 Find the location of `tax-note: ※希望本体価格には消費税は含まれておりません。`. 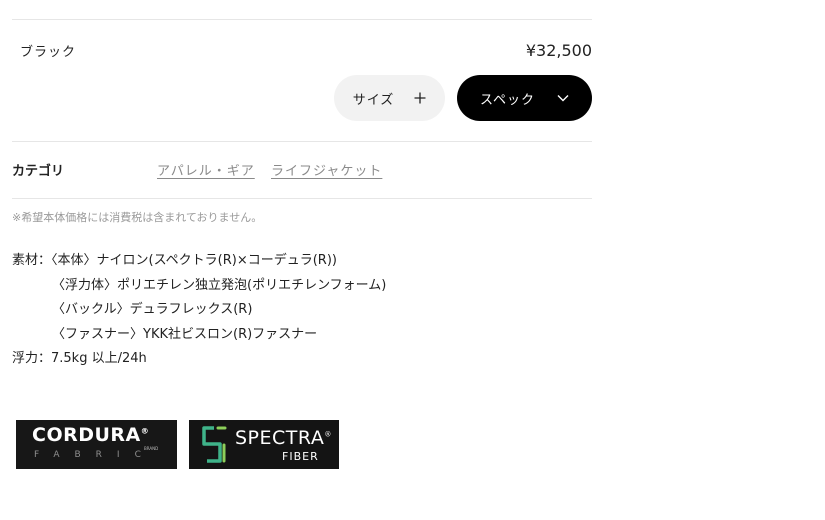

tax-note: ※希望本体価格には消費税は含まれておりません。 is located at coordinates (137, 217).